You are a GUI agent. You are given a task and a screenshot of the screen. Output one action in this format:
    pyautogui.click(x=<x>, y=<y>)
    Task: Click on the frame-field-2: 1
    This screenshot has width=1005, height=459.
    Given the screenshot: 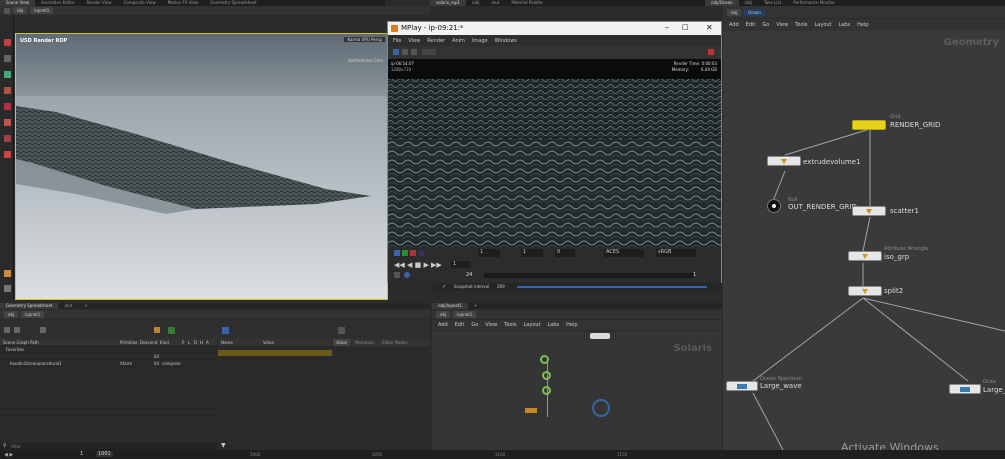 What is the action you would take?
    pyautogui.click(x=532, y=253)
    